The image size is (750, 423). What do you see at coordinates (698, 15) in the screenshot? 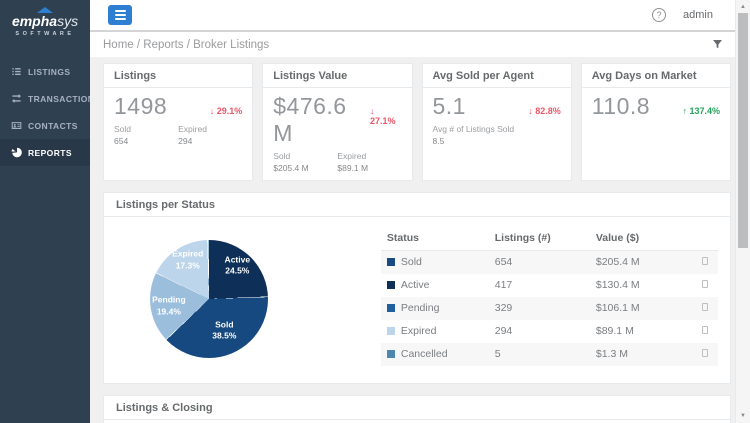
I see `user-name: admin` at bounding box center [698, 15].